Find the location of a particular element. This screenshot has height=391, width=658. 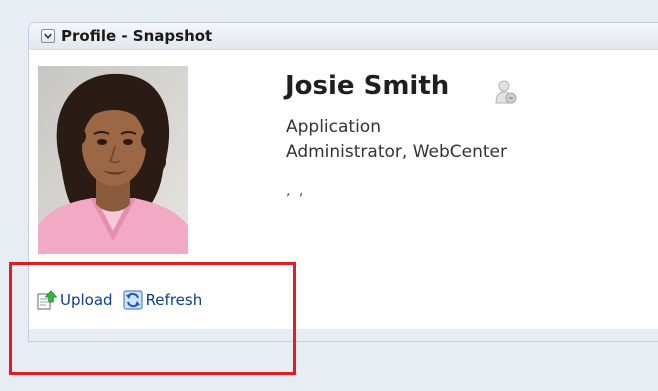

profile-photo is located at coordinates (113, 160).